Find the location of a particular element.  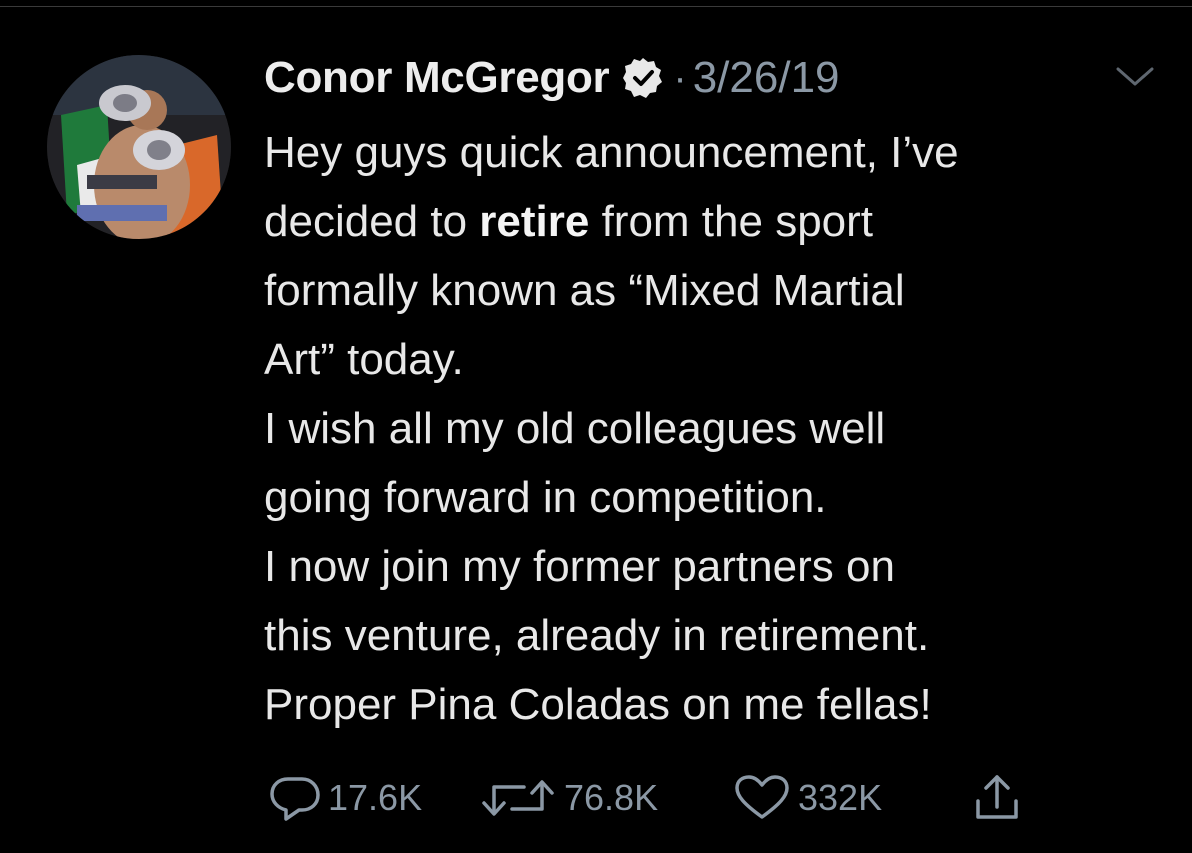

retweet-button: 76.8K is located at coordinates (605, 798).